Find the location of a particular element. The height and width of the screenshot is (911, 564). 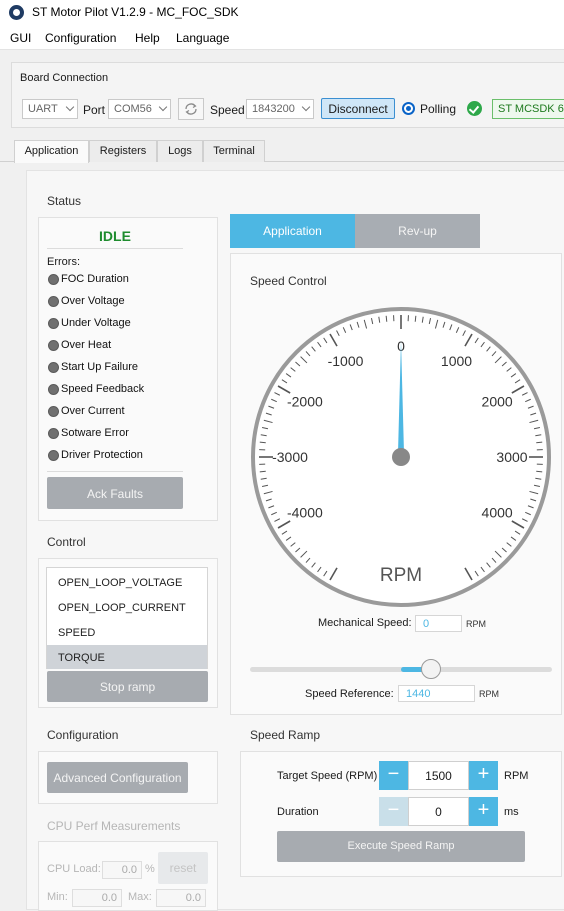

gauge-tick-label: -4000 is located at coordinates (305, 513).